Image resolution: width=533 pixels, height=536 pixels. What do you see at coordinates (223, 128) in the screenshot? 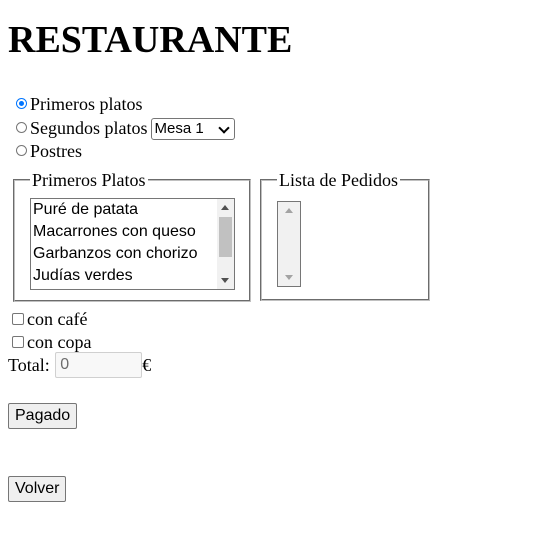
I see `chevron-down-icon` at bounding box center [223, 128].